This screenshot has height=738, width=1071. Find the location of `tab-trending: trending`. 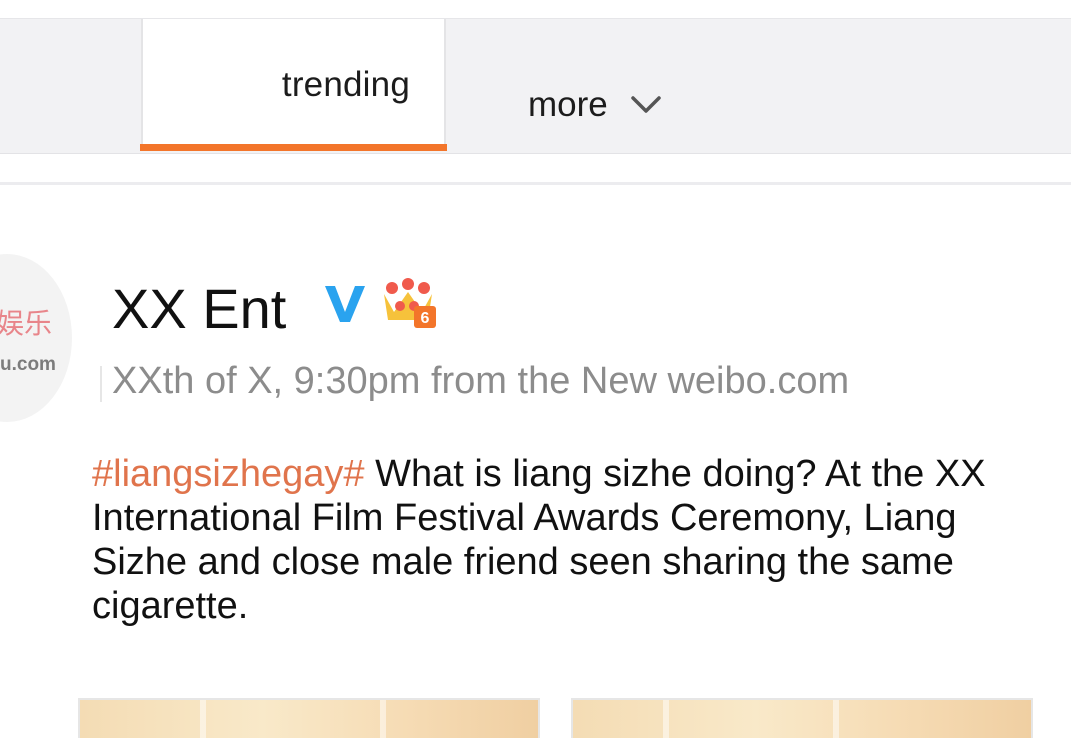

tab-trending: trending is located at coordinates (293, 85).